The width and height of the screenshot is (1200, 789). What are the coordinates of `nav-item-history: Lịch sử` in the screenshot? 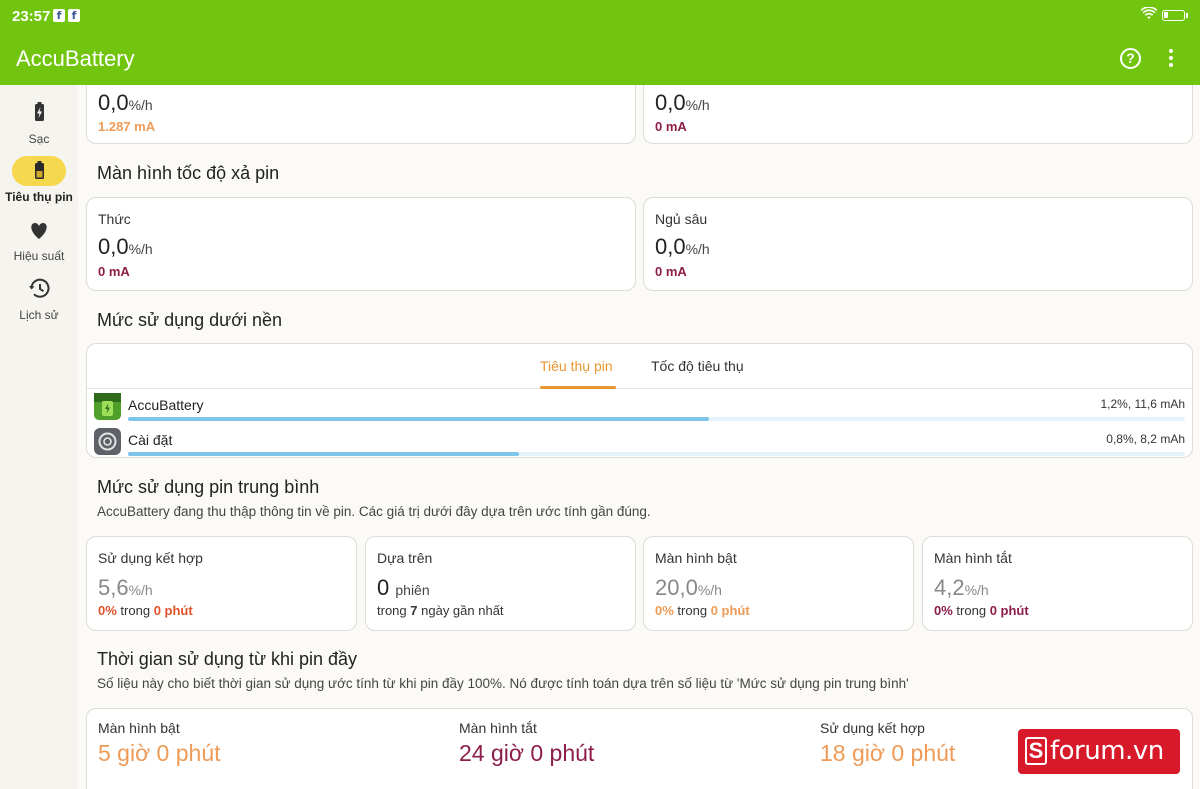 It's located at (39, 298).